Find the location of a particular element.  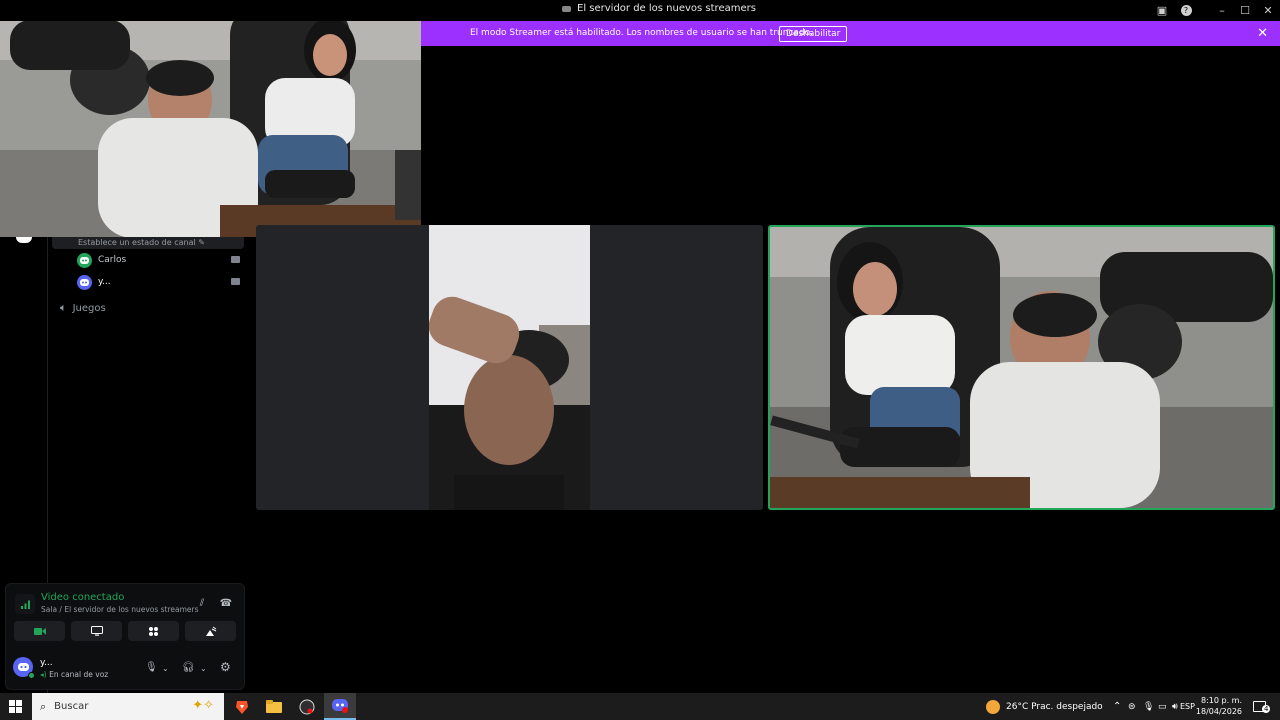

user-camera-feed is located at coordinates (509, 367).